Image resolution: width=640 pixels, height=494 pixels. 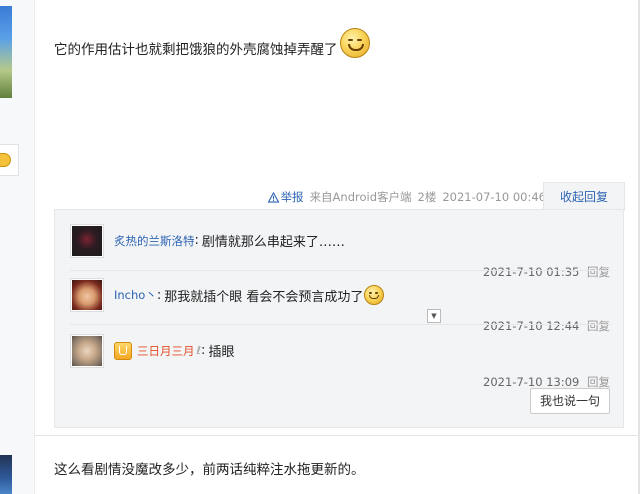 I want to click on reply-username: 炙热的兰斯洛特, so click(x=154, y=241).